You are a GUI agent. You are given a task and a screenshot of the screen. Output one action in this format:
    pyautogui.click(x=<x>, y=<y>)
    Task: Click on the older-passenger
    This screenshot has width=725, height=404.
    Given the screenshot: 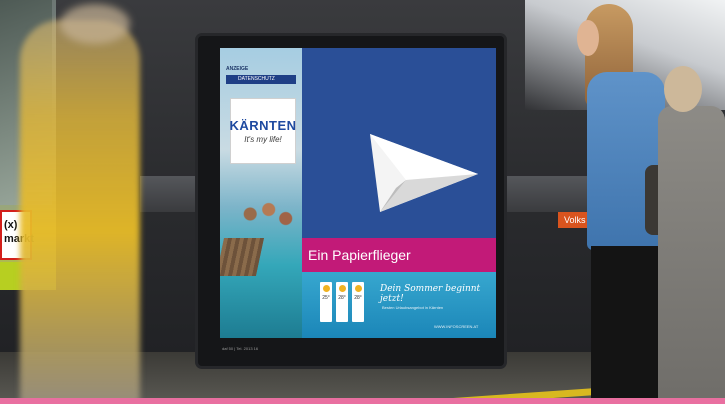 What is the action you would take?
    pyautogui.click(x=691, y=235)
    